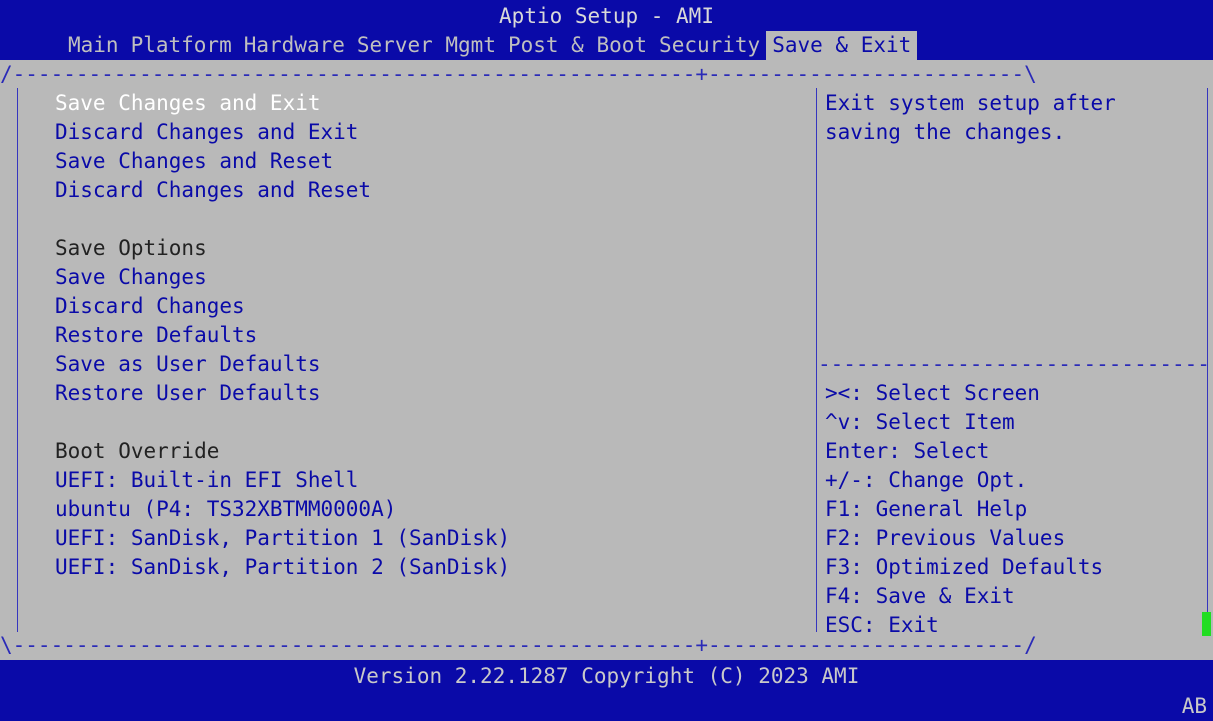 This screenshot has width=1213, height=721. I want to click on key-hint-change-opt: +/-: Change Opt., so click(926, 480).